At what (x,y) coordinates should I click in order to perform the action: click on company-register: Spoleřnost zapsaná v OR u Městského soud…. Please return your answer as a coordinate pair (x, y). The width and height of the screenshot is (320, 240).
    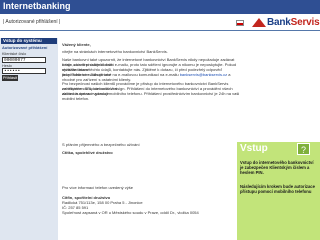
    Looking at the image, I should click on (130, 212).